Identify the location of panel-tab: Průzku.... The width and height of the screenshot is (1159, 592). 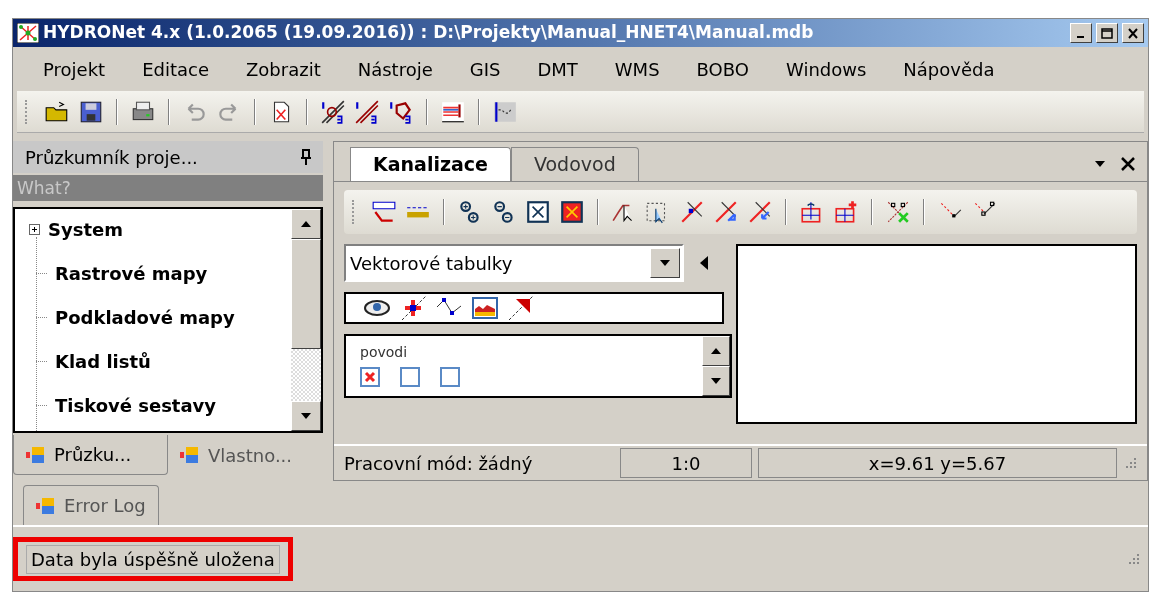
(90, 455).